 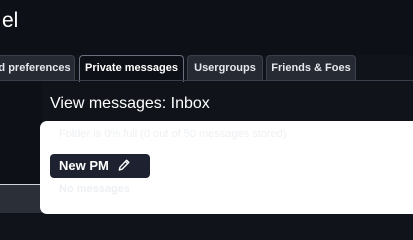 What do you see at coordinates (37, 68) in the screenshot?
I see `tab-board-preferences: d preferences` at bounding box center [37, 68].